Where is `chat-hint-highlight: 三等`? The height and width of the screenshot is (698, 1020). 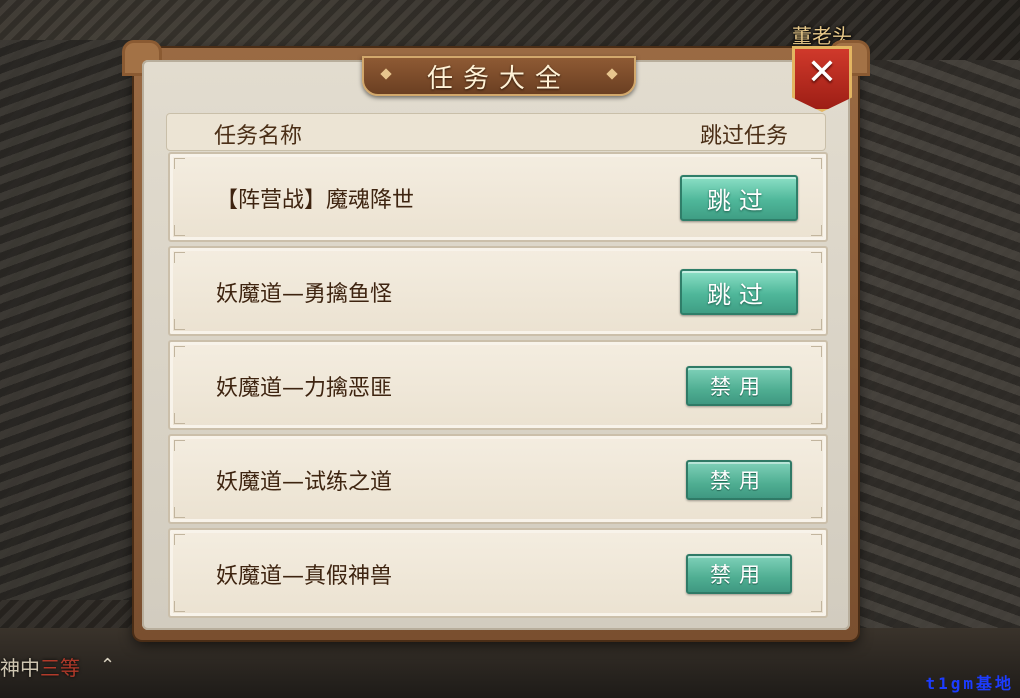 chat-hint-highlight: 三等 is located at coordinates (60, 668).